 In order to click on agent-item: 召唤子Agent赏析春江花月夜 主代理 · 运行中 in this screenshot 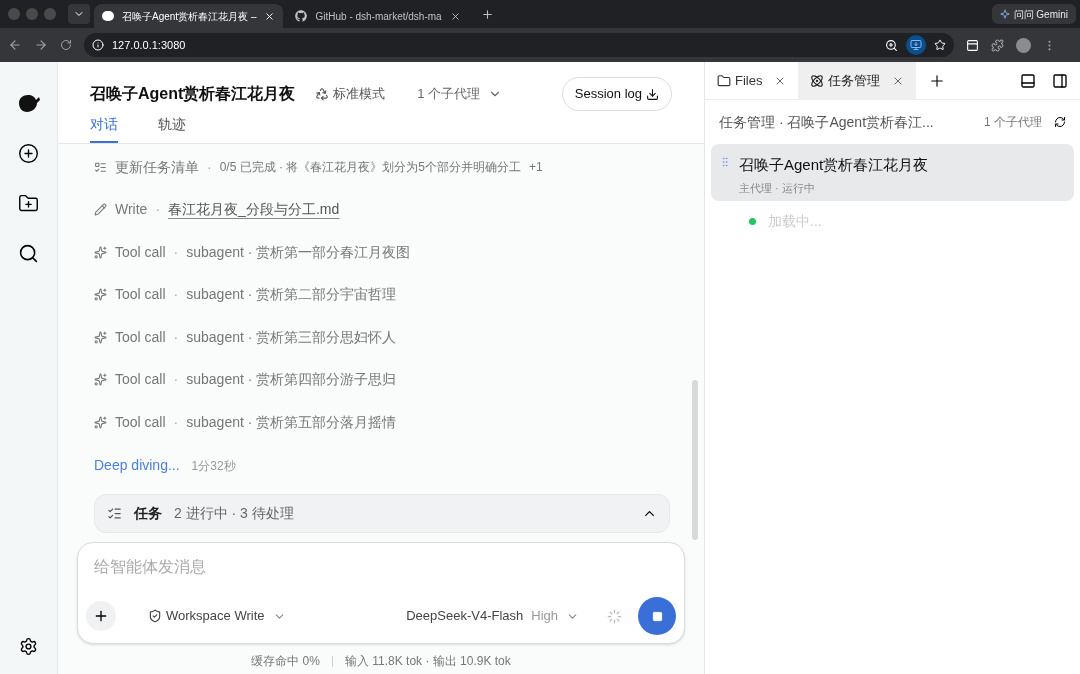, I will do `click(892, 172)`.